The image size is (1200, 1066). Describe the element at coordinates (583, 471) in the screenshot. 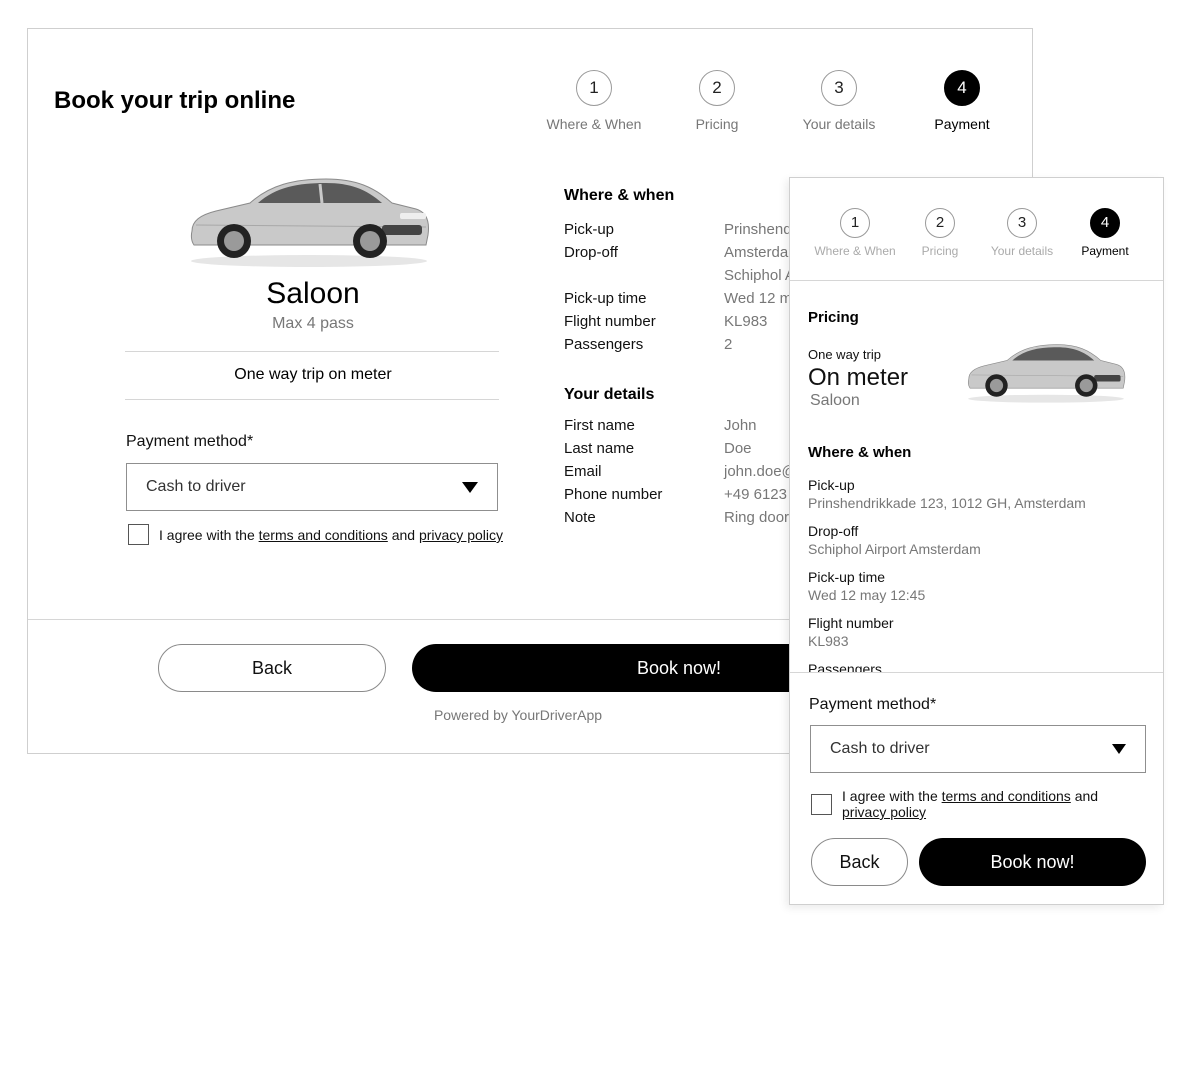

I see `email-label: Email` at that location.